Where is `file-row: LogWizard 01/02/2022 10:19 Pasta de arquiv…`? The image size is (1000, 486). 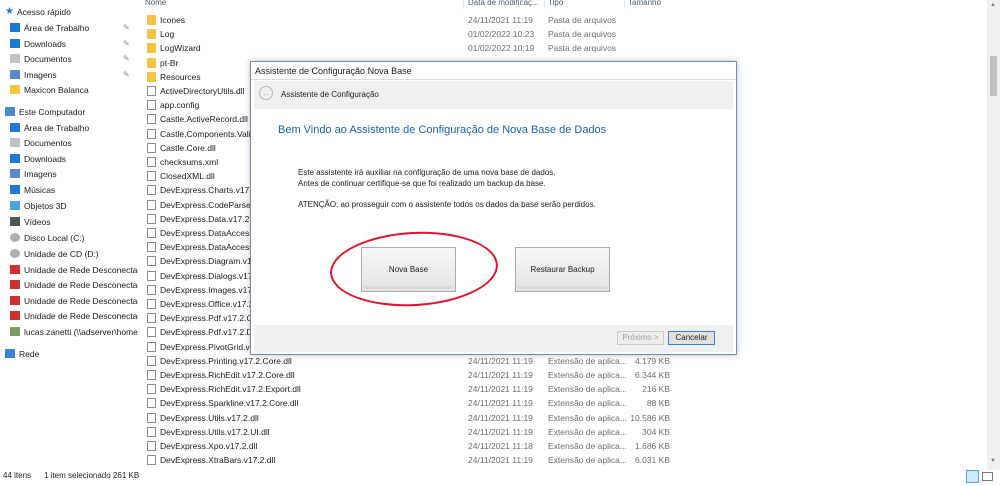 file-row: LogWizard 01/02/2022 10:19 Pasta de arquiv… is located at coordinates (412, 48).